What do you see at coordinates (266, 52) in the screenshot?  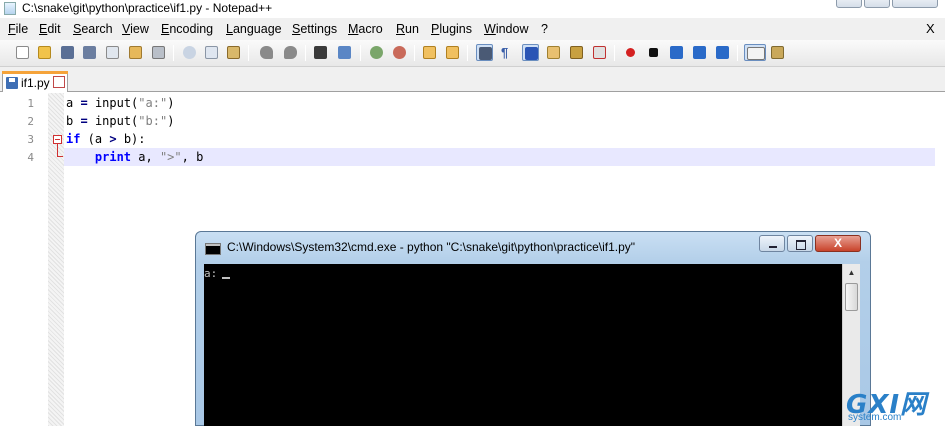 I see `undo-icon` at bounding box center [266, 52].